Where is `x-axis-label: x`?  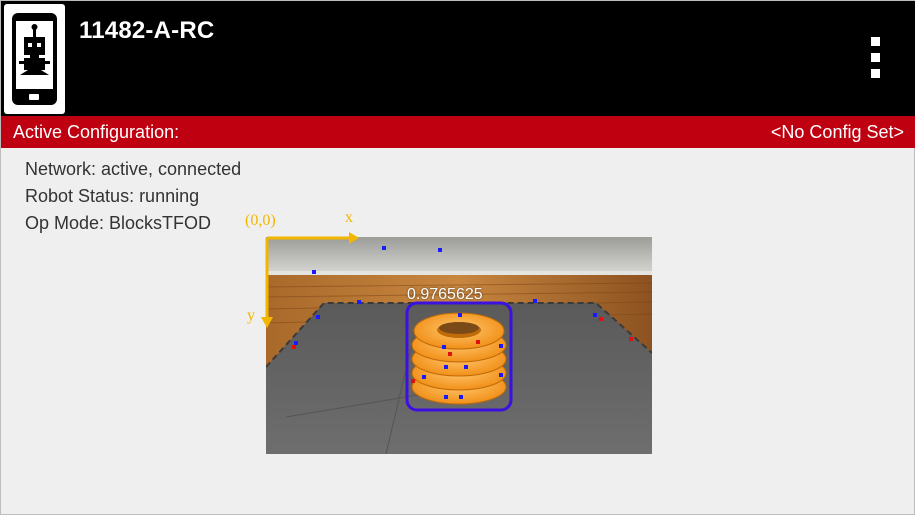 x-axis-label: x is located at coordinates (349, 217).